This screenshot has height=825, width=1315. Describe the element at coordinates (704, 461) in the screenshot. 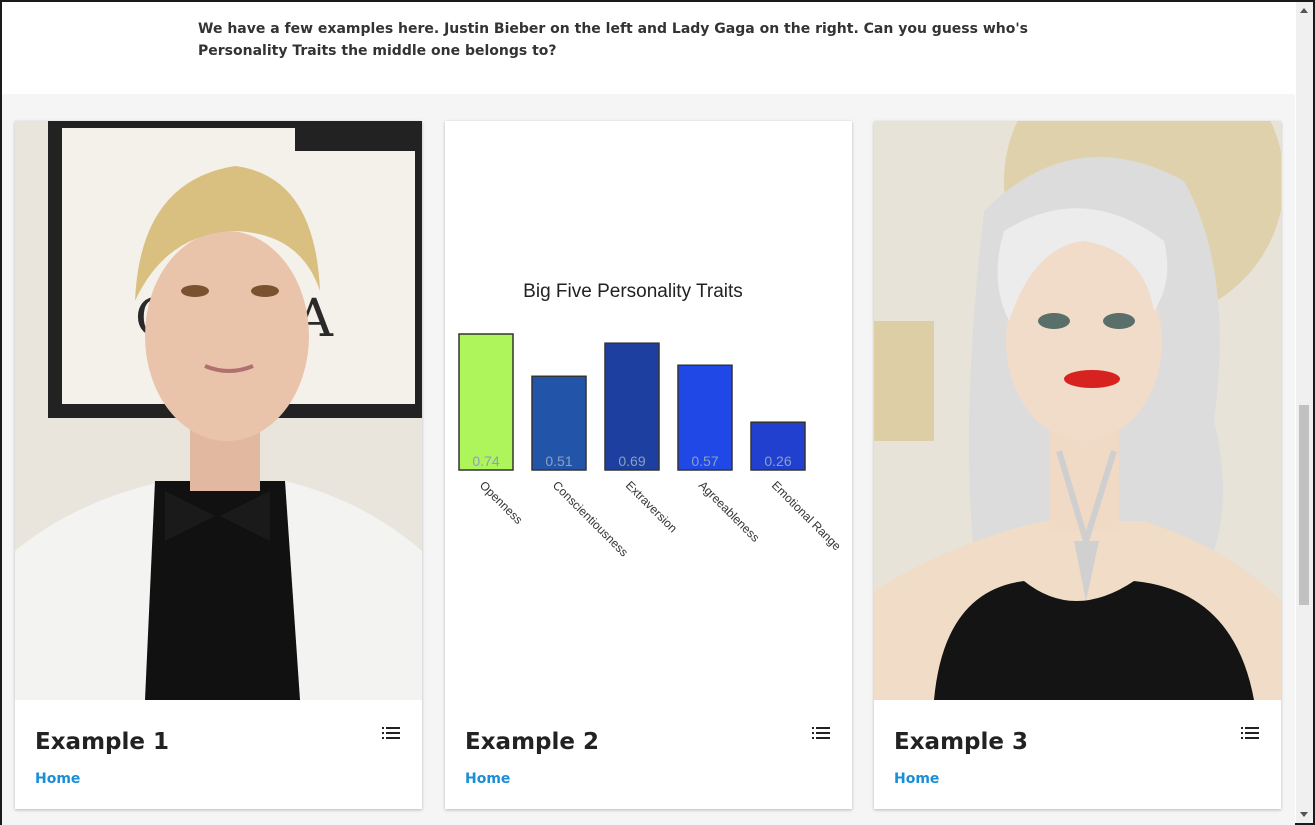

I see `chart-value-label: 0.57` at that location.